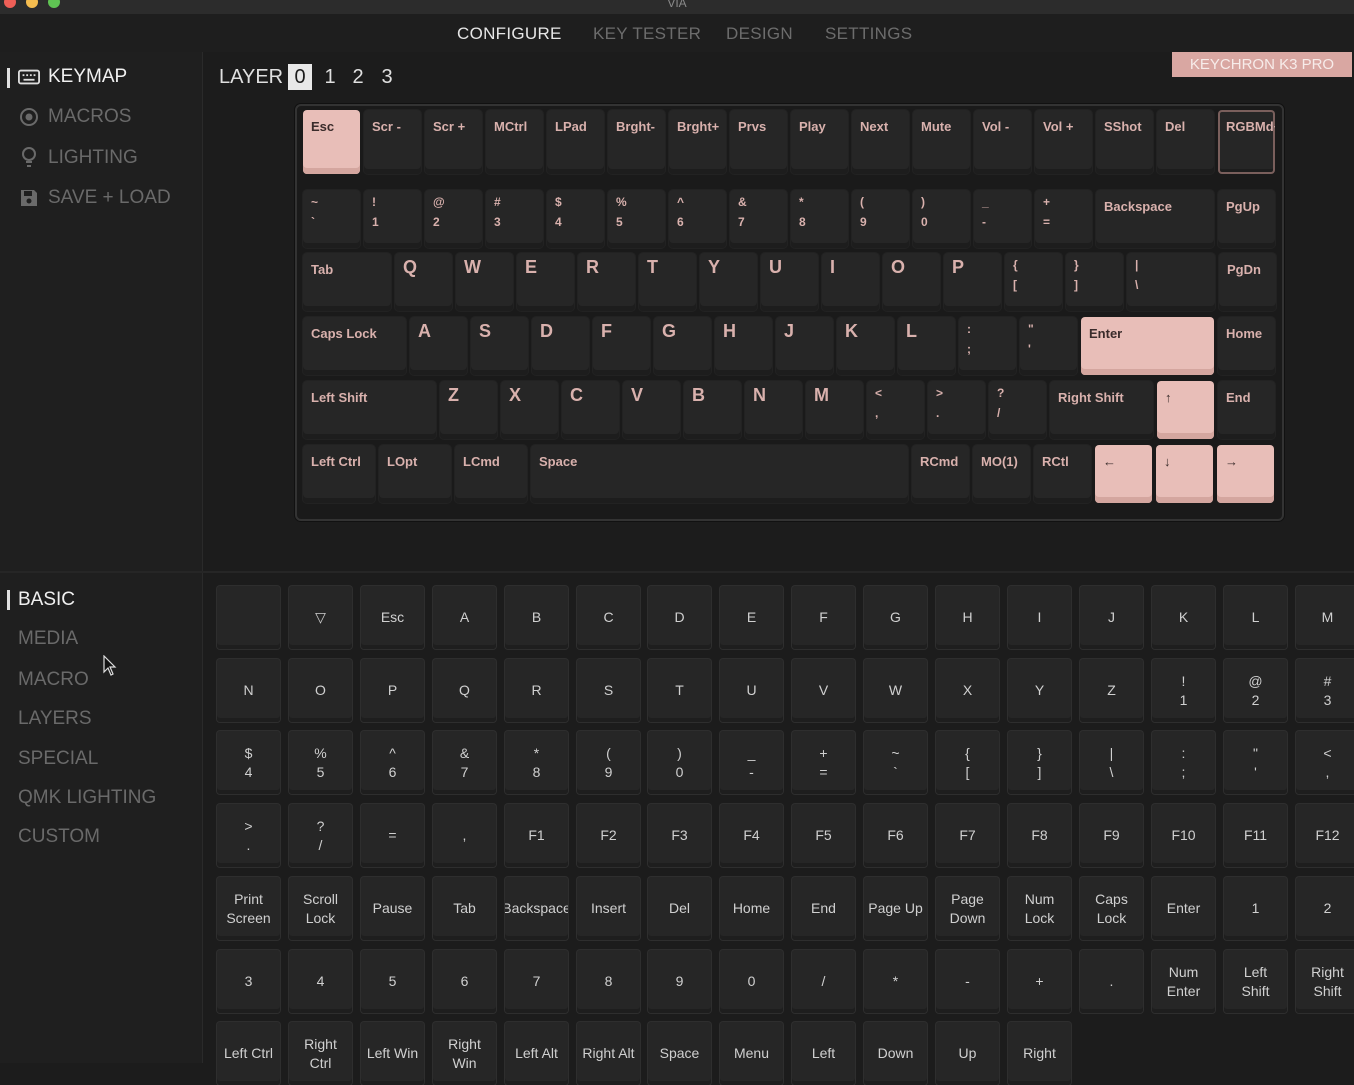  I want to click on key-play: Play, so click(819, 142).